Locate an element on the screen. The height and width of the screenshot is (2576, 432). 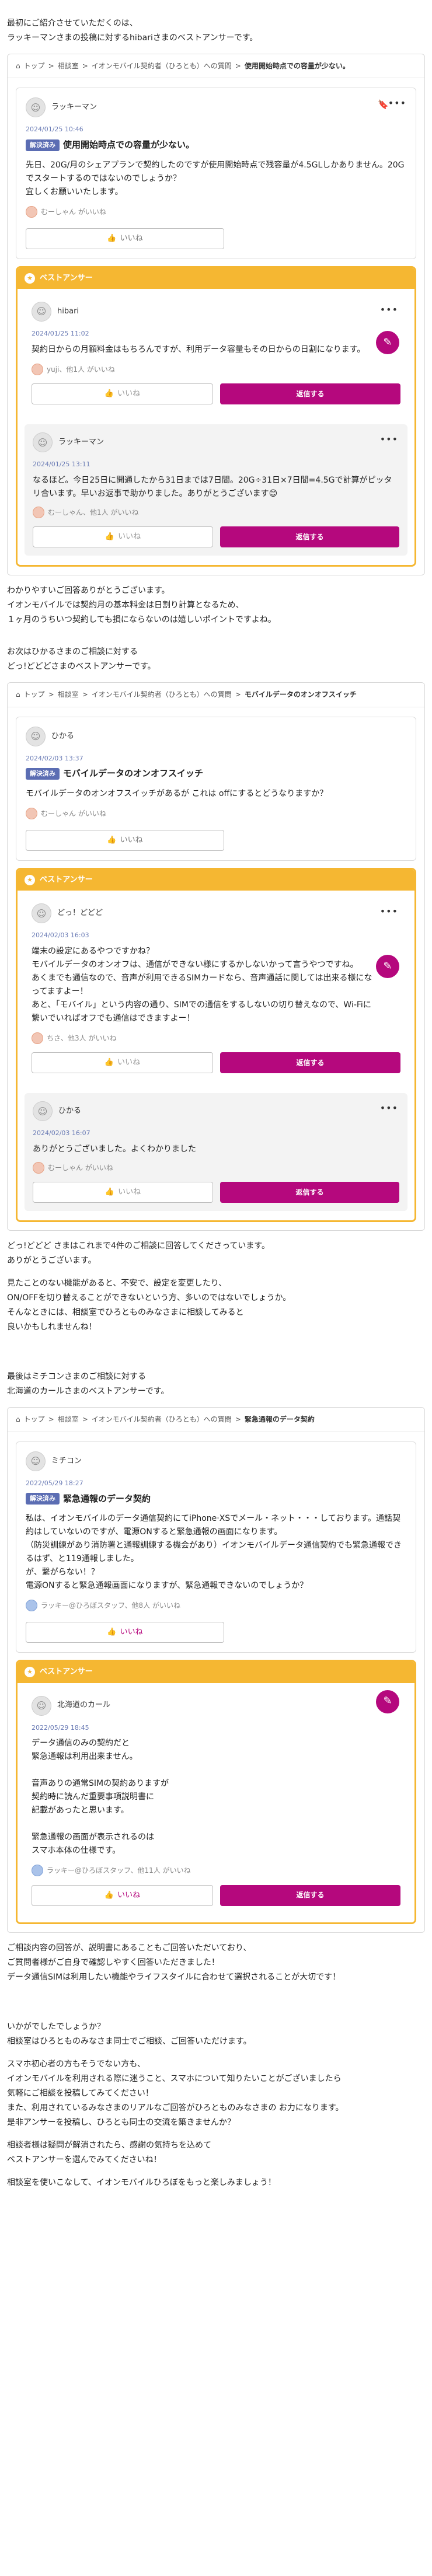
body-line: ON/OFFを切り替えることができないという方、多いのではないでしょうか。 is located at coordinates (149, 1298).